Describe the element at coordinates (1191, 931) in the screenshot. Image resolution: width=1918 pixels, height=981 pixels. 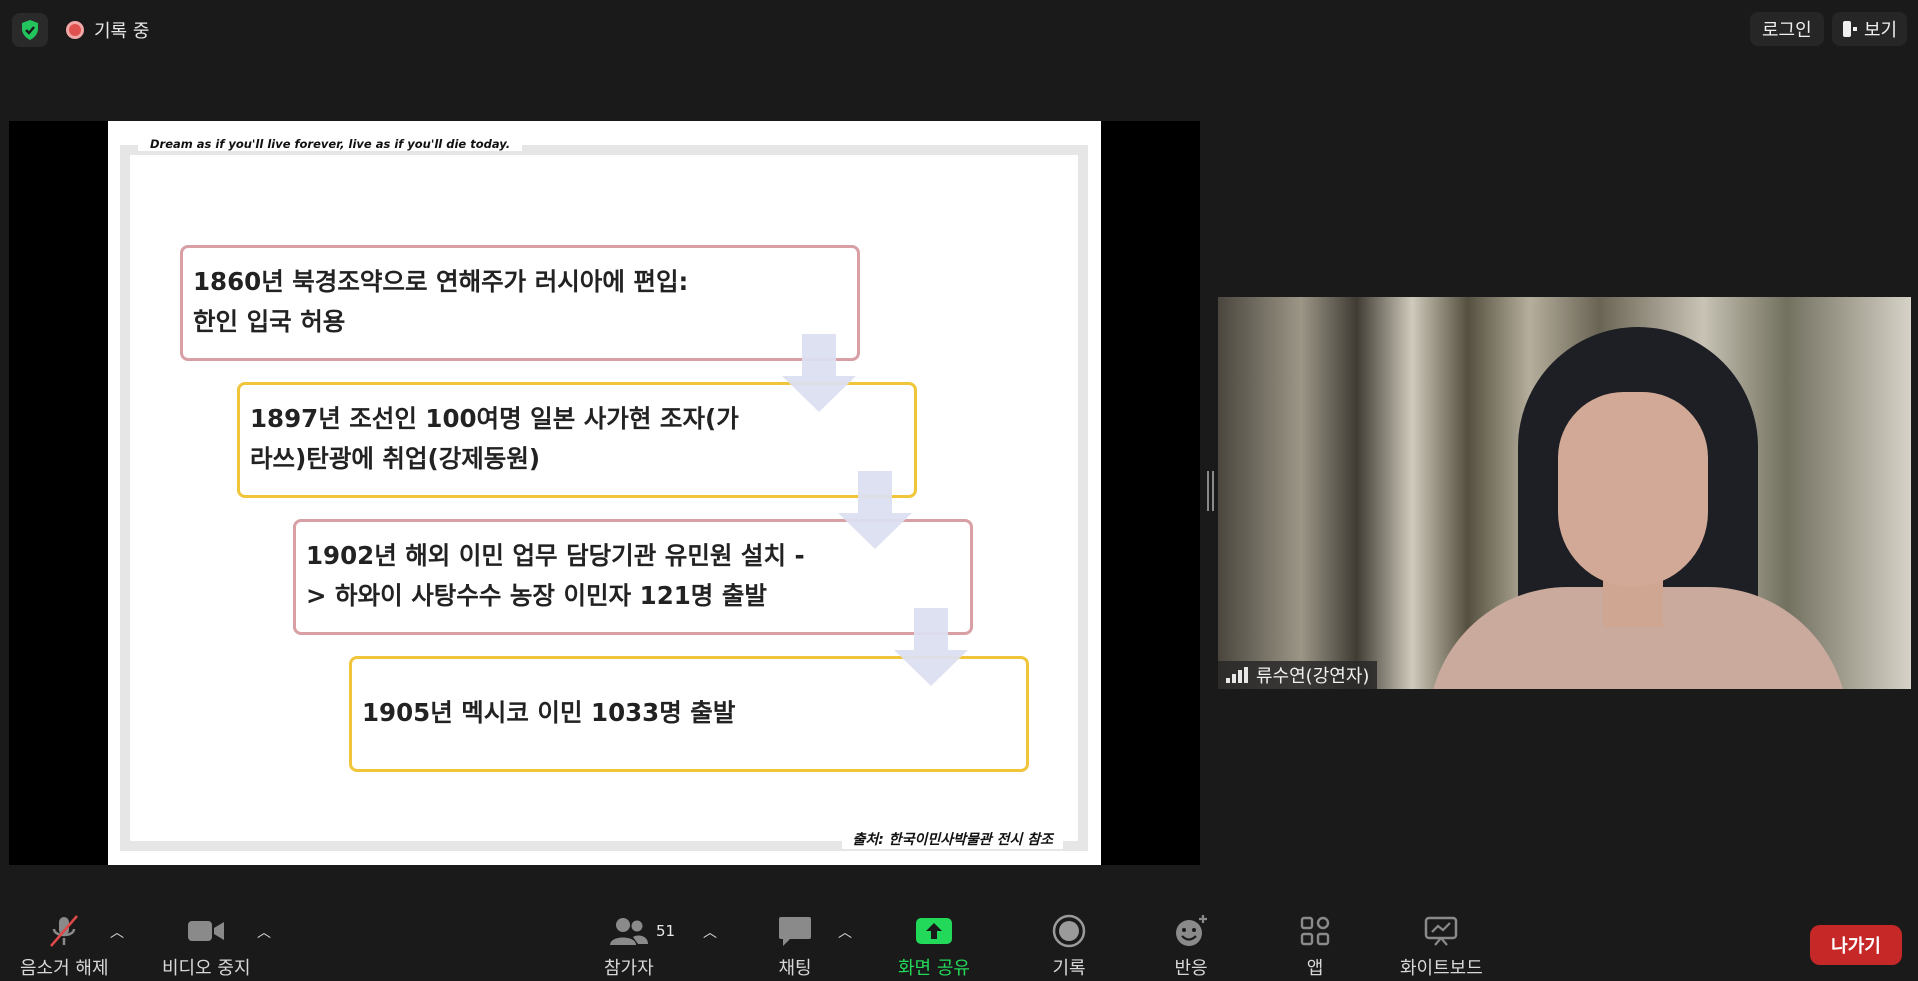
I see `reaction-smiley-icon` at that location.